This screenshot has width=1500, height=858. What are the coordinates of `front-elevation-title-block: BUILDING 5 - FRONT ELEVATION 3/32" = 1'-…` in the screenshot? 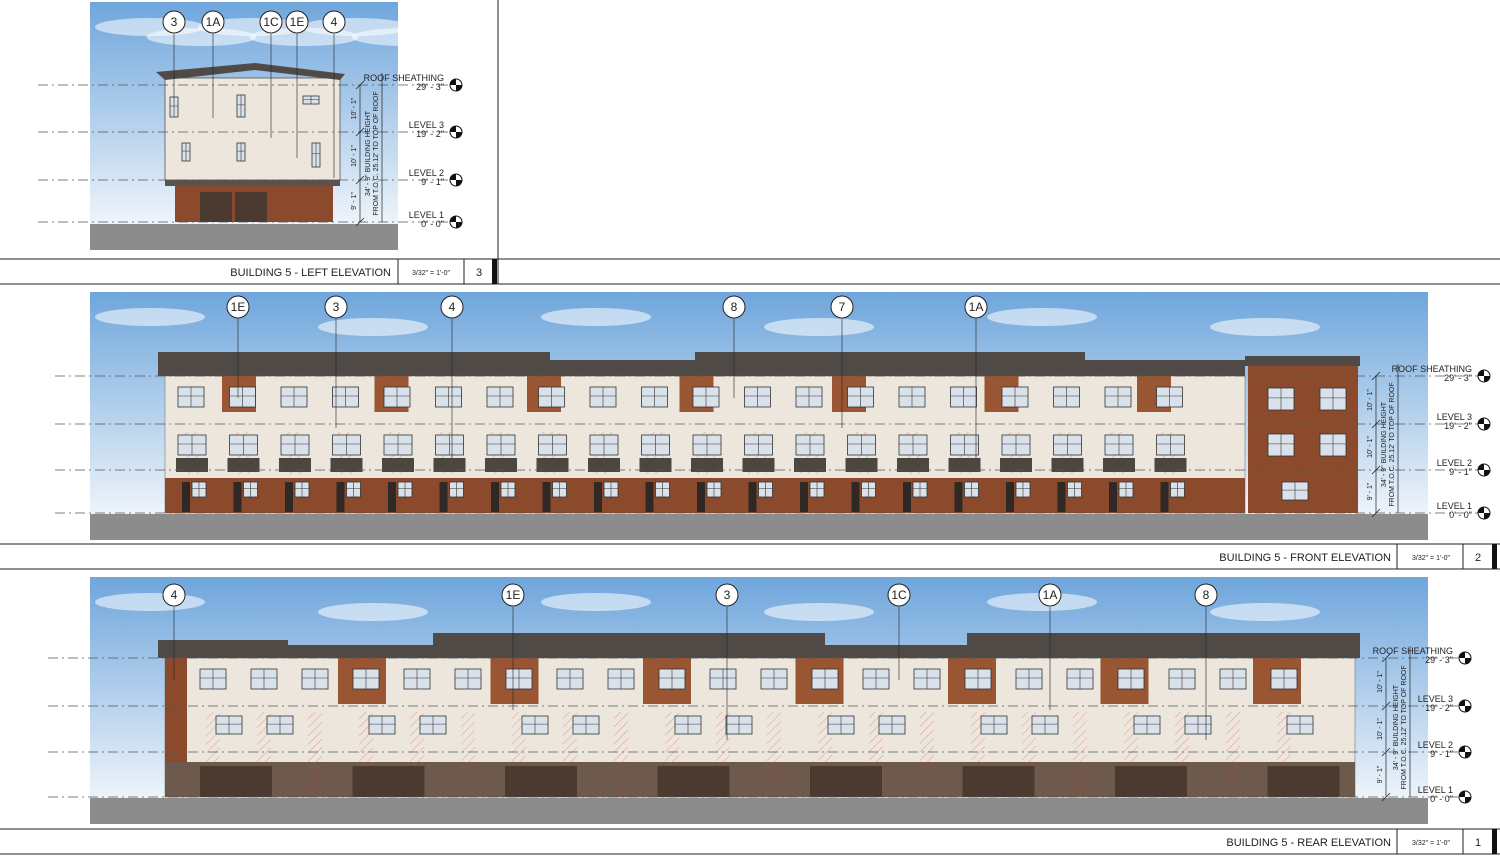 It's located at (1350, 558).